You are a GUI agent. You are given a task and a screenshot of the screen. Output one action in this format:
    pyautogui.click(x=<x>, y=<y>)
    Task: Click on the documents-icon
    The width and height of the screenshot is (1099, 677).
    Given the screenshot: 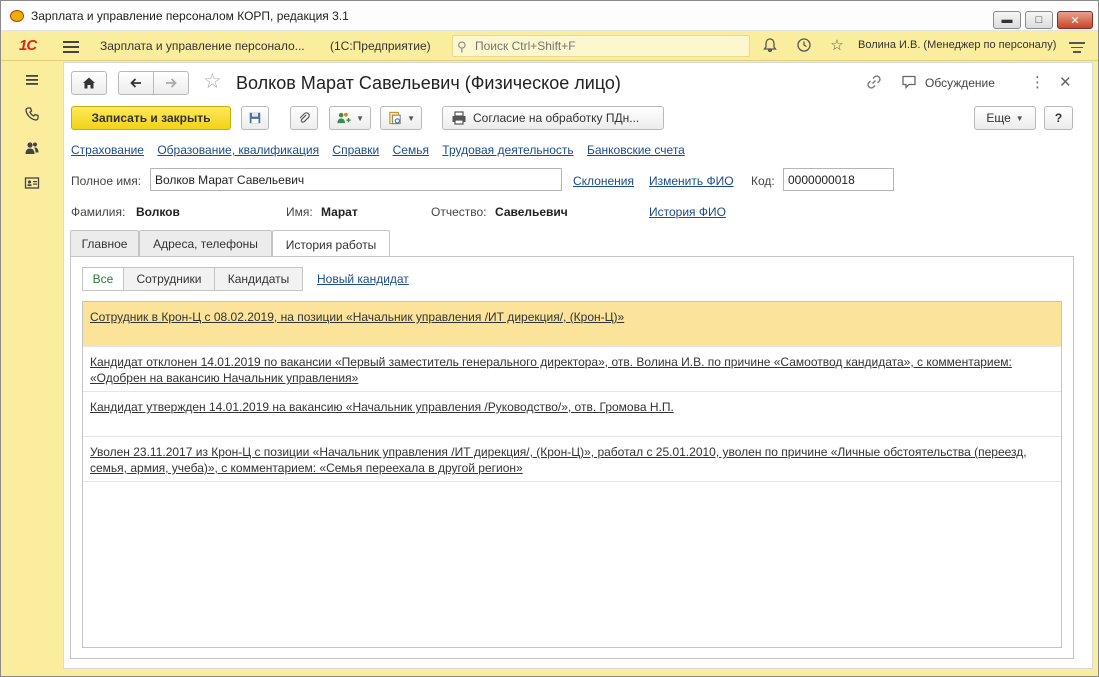 What is the action you would take?
    pyautogui.click(x=395, y=118)
    